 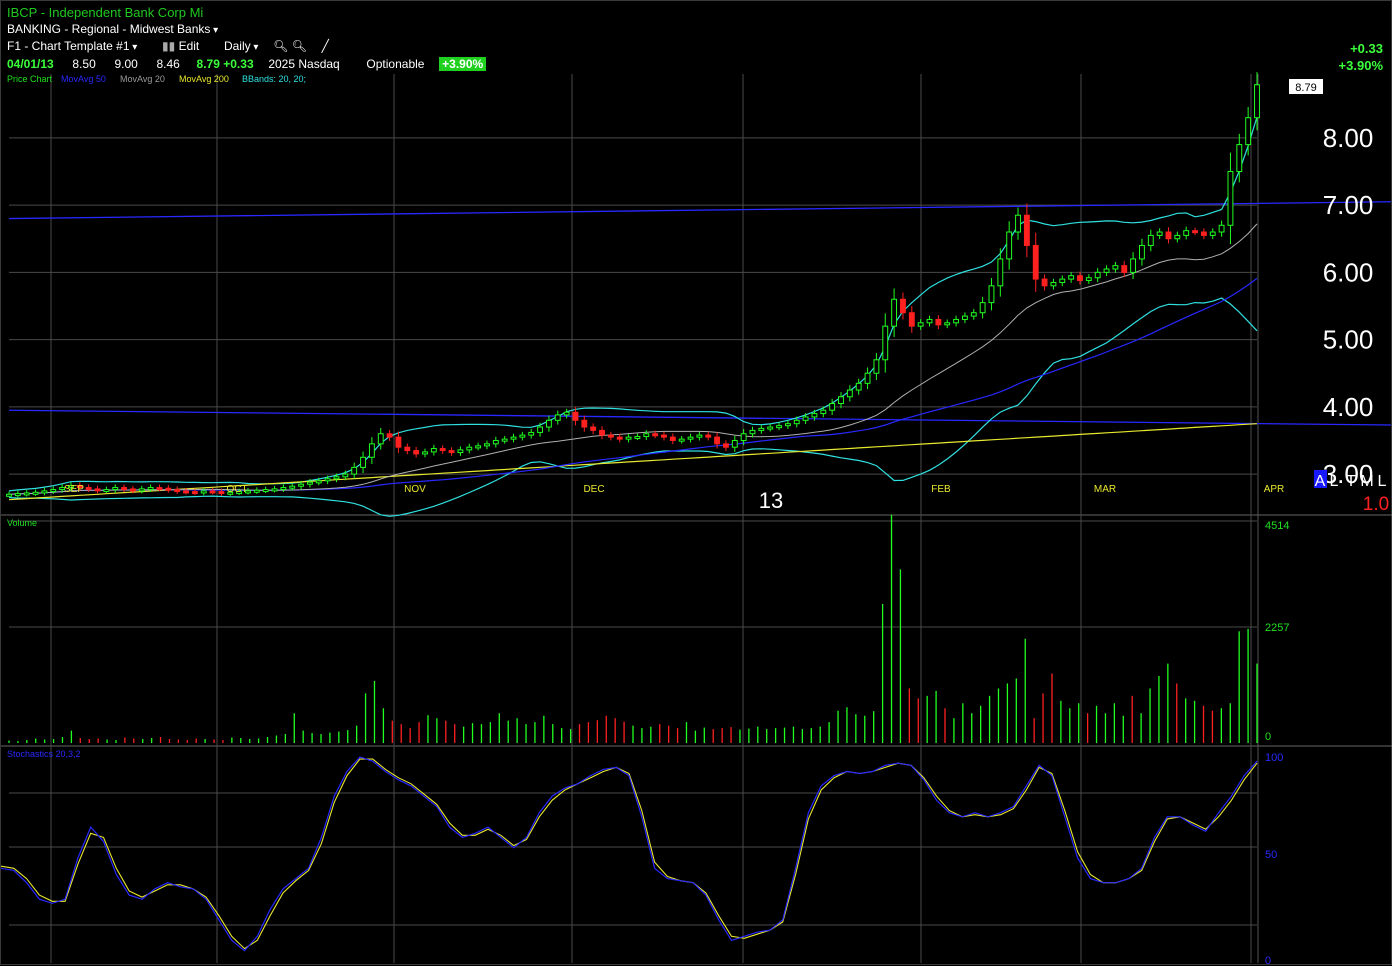 I want to click on year-label: 13, so click(x=771, y=500).